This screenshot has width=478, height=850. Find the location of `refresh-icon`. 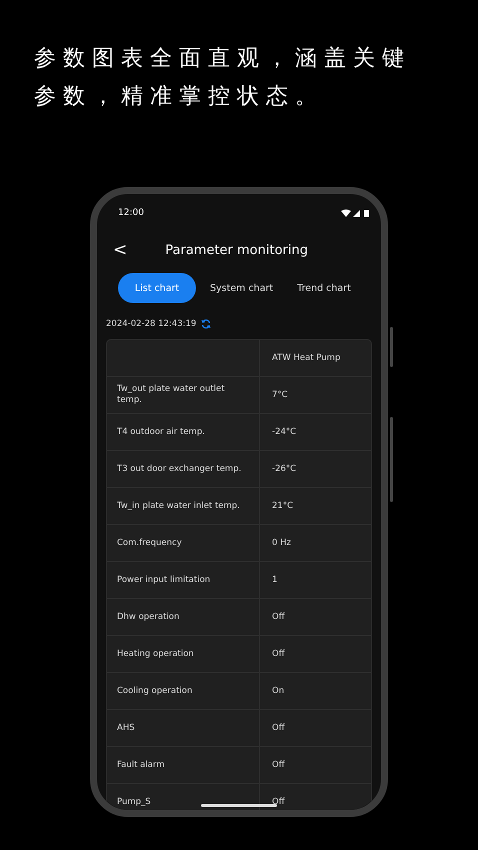

refresh-icon is located at coordinates (206, 324).